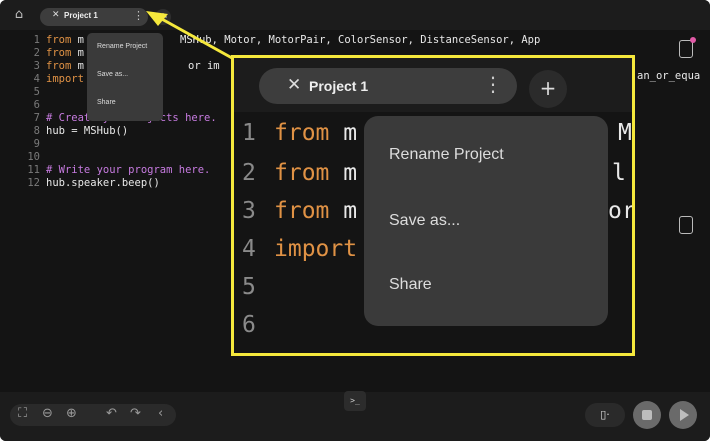  I want to click on callout-code-tail: l, so click(619, 173).